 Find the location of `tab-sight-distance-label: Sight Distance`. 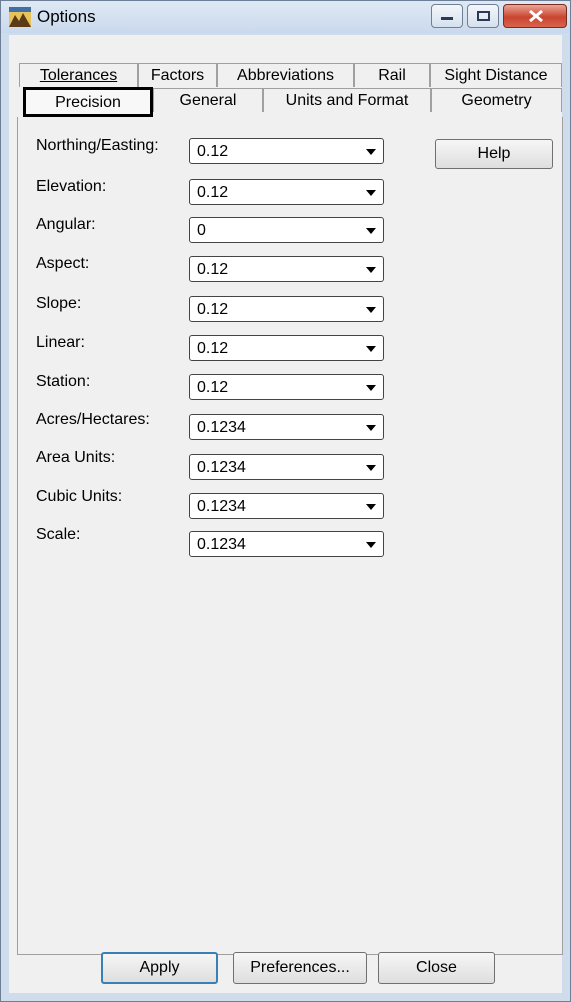

tab-sight-distance-label: Sight Distance is located at coordinates (496, 75).